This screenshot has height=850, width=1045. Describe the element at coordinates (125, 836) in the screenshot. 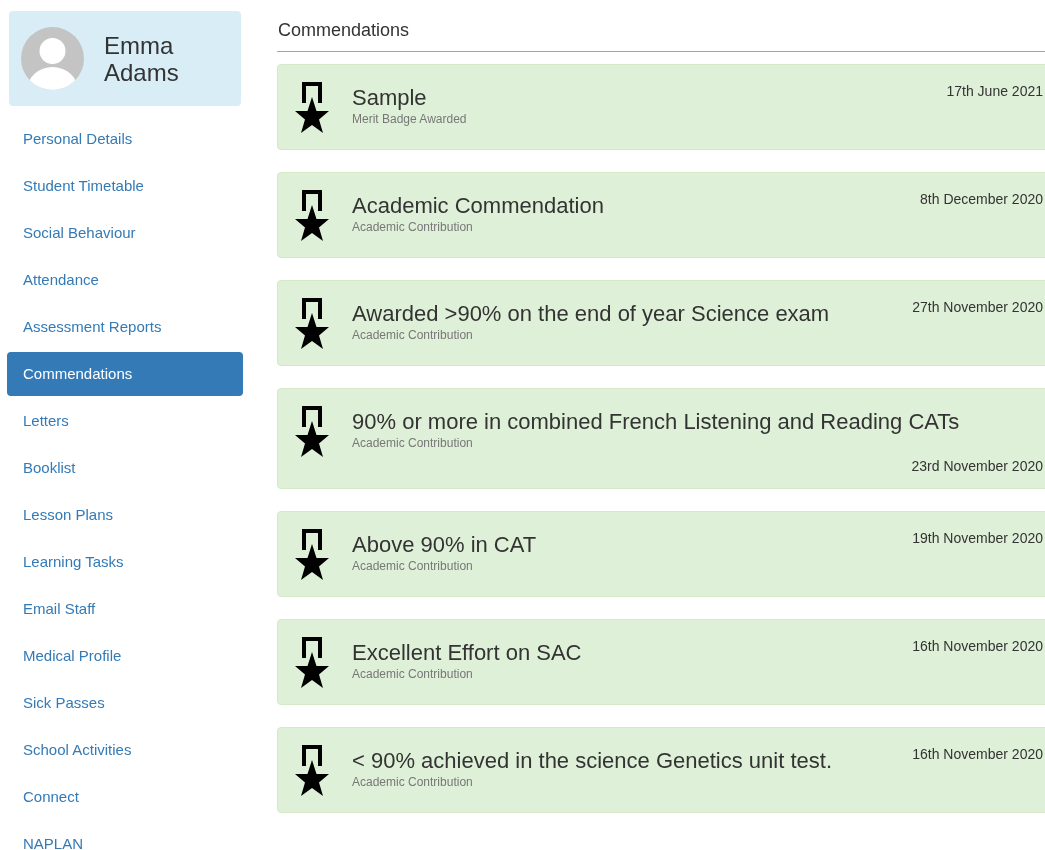

I see `sidebar-item: NAPLAN` at that location.